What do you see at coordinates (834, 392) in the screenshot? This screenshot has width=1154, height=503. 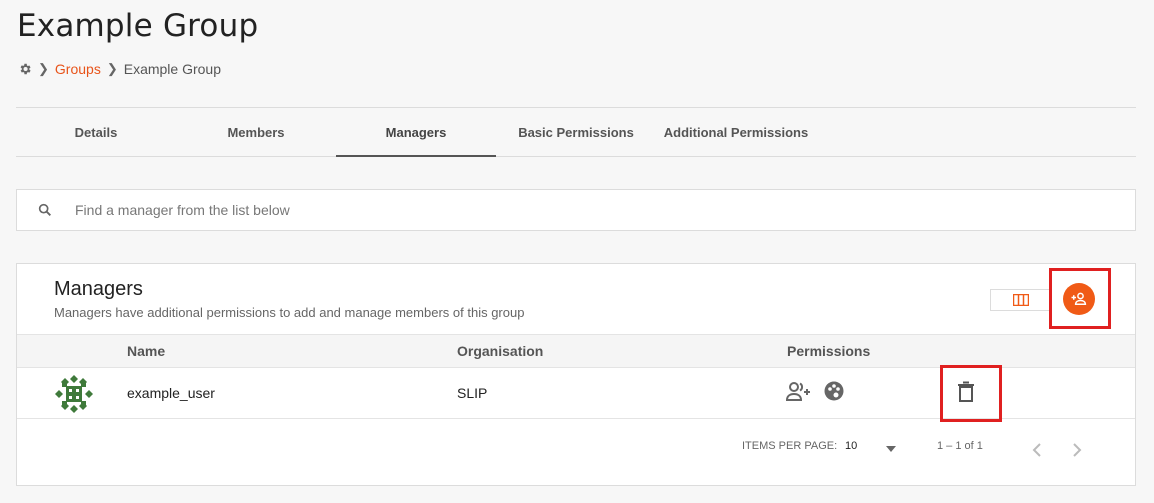 I see `palette-icon` at bounding box center [834, 392].